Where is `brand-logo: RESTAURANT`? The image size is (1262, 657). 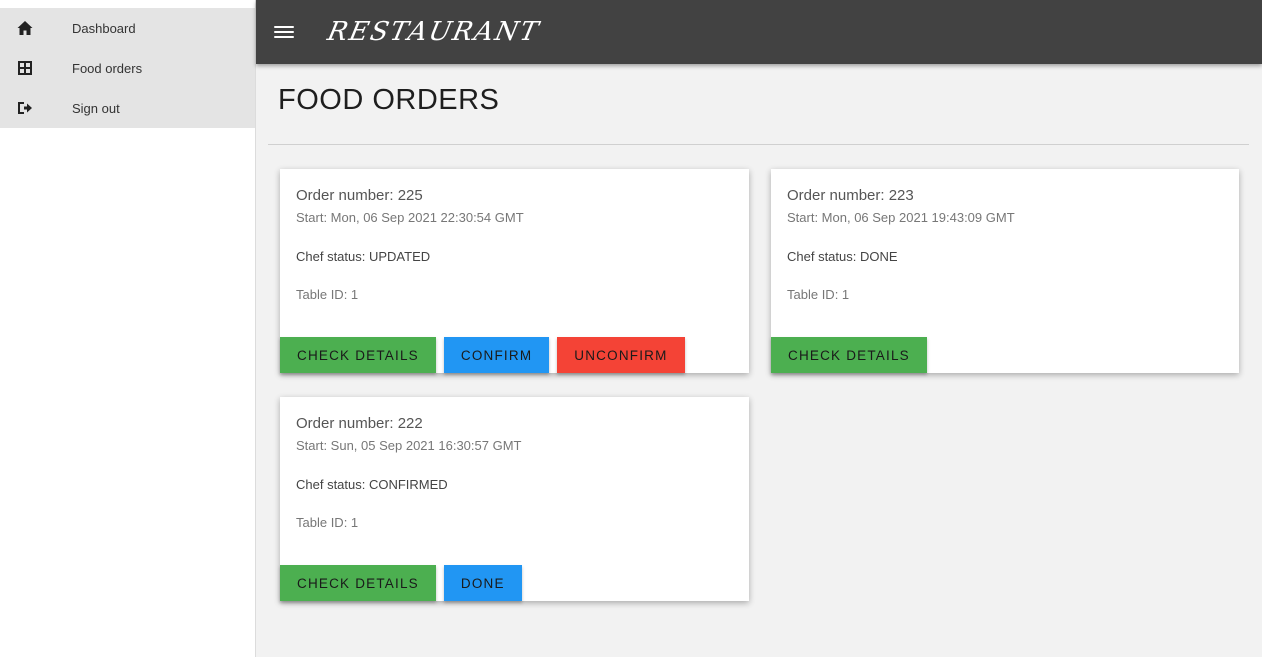
brand-logo: RESTAURANT is located at coordinates (433, 32).